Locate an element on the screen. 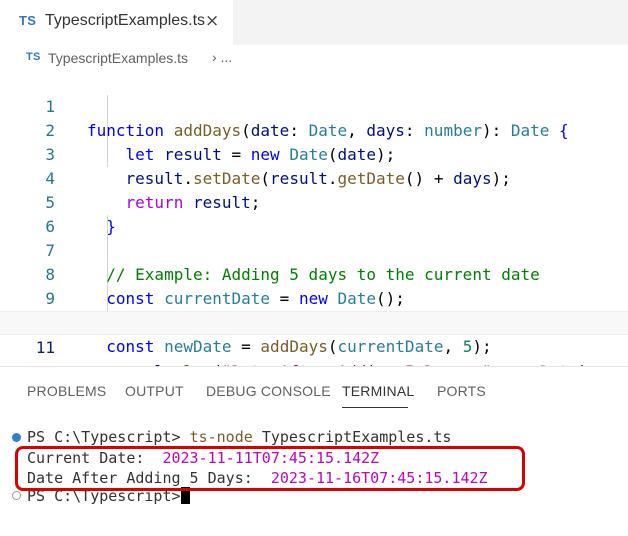 This screenshot has width=628, height=536. terminal-command: ts-node is located at coordinates (221, 437).